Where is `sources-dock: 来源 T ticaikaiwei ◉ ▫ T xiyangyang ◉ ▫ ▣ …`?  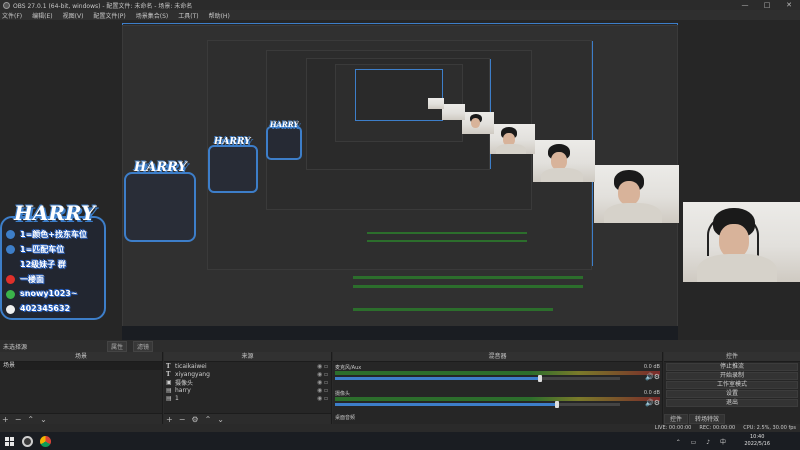 sources-dock: 来源 T ticaikaiwei ◉ ▫ T xiyangyang ◉ ▫ ▣ … is located at coordinates (248, 388).